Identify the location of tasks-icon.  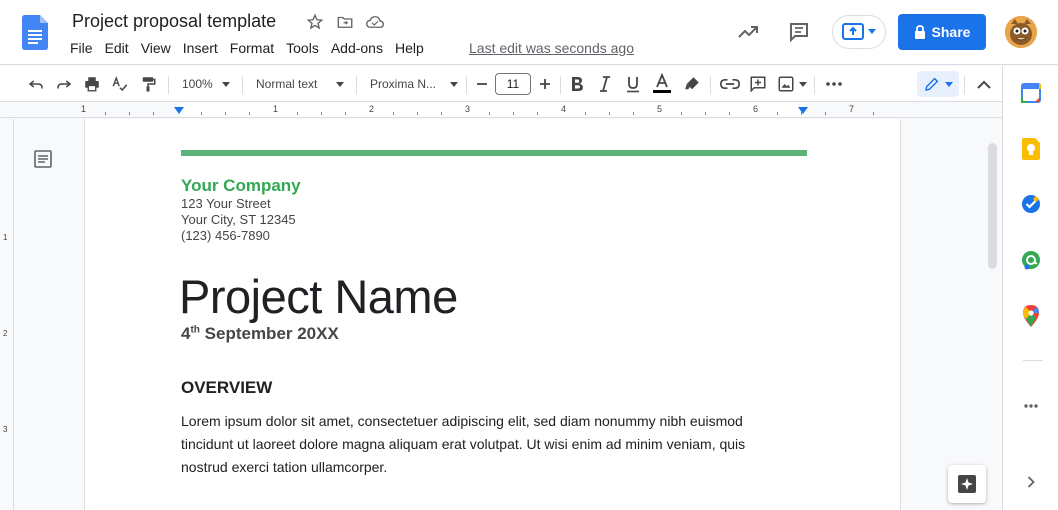
(1031, 204).